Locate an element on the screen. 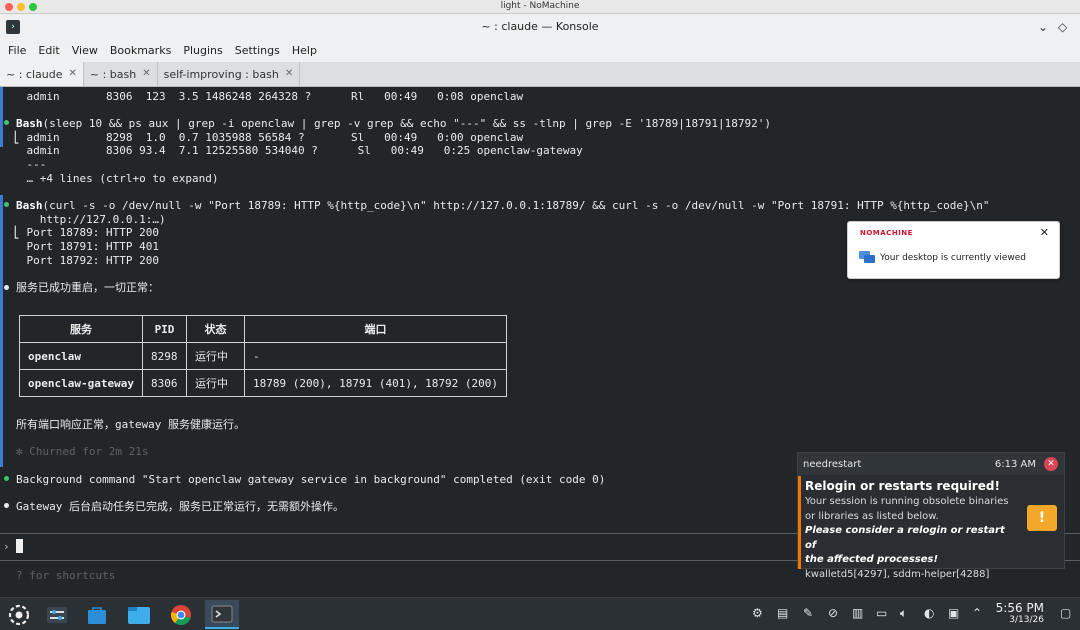 The height and width of the screenshot is (630, 1080). tab-claude: ~ : claude ✕ is located at coordinates (42, 74).